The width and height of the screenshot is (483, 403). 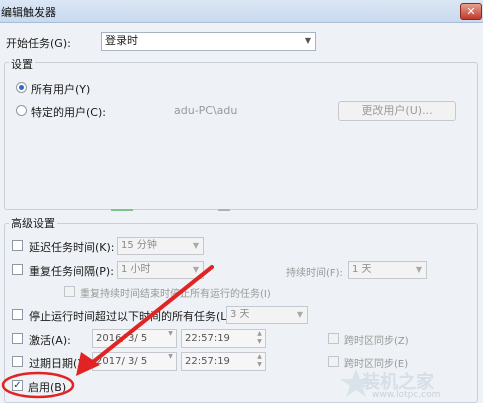 What do you see at coordinates (406, 395) in the screenshot?
I see `watermark-site: www.lotpc.com` at bounding box center [406, 395].